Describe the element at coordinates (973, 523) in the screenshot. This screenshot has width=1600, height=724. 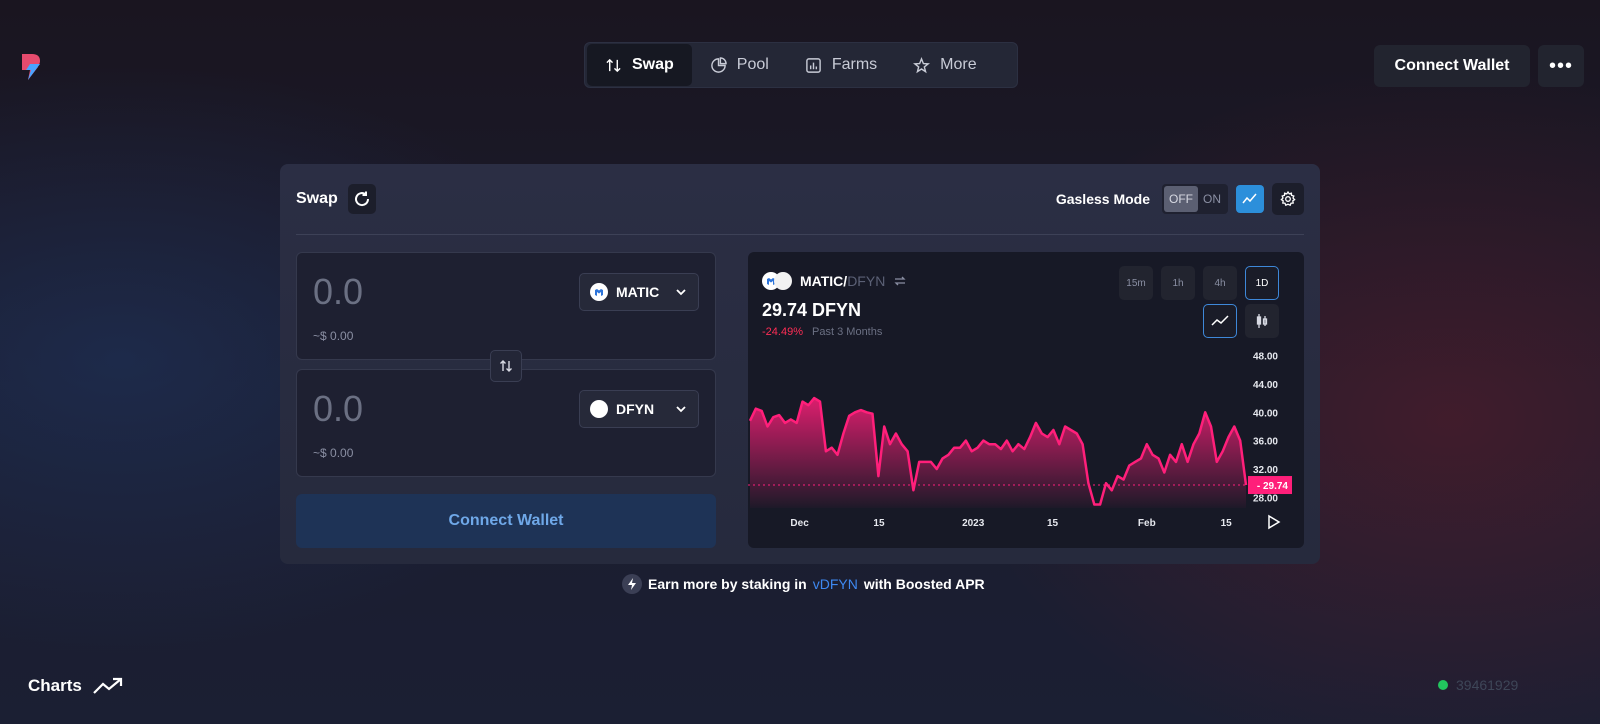
I see `x-tick-label: 2023` at that location.